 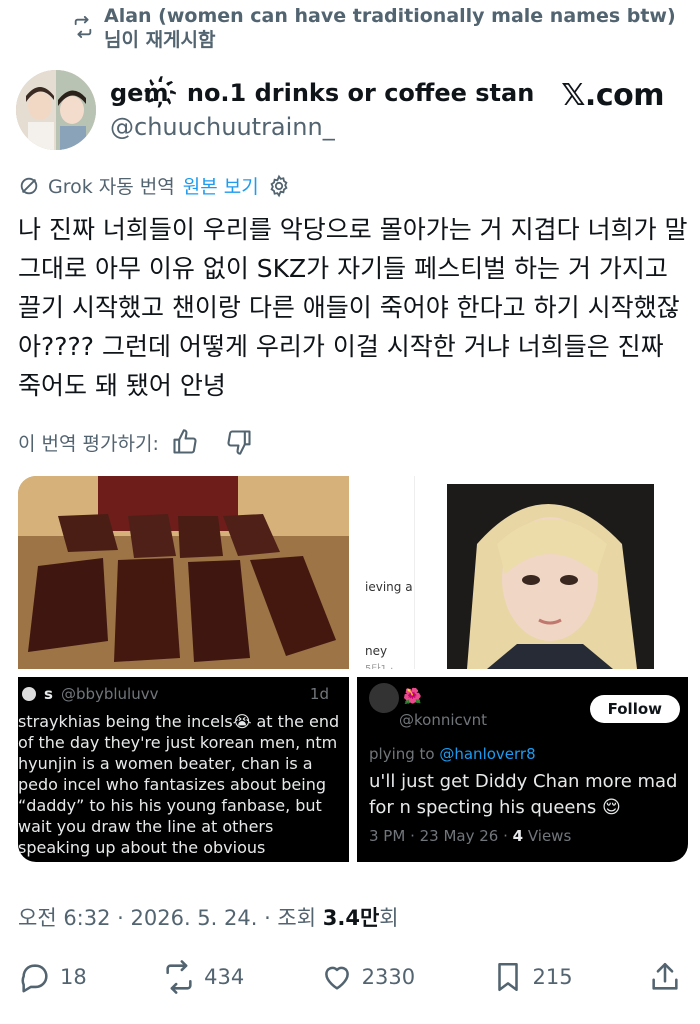 What do you see at coordinates (443, 720) in the screenshot?
I see `embedded-handle-2: @konnicvnt` at bounding box center [443, 720].